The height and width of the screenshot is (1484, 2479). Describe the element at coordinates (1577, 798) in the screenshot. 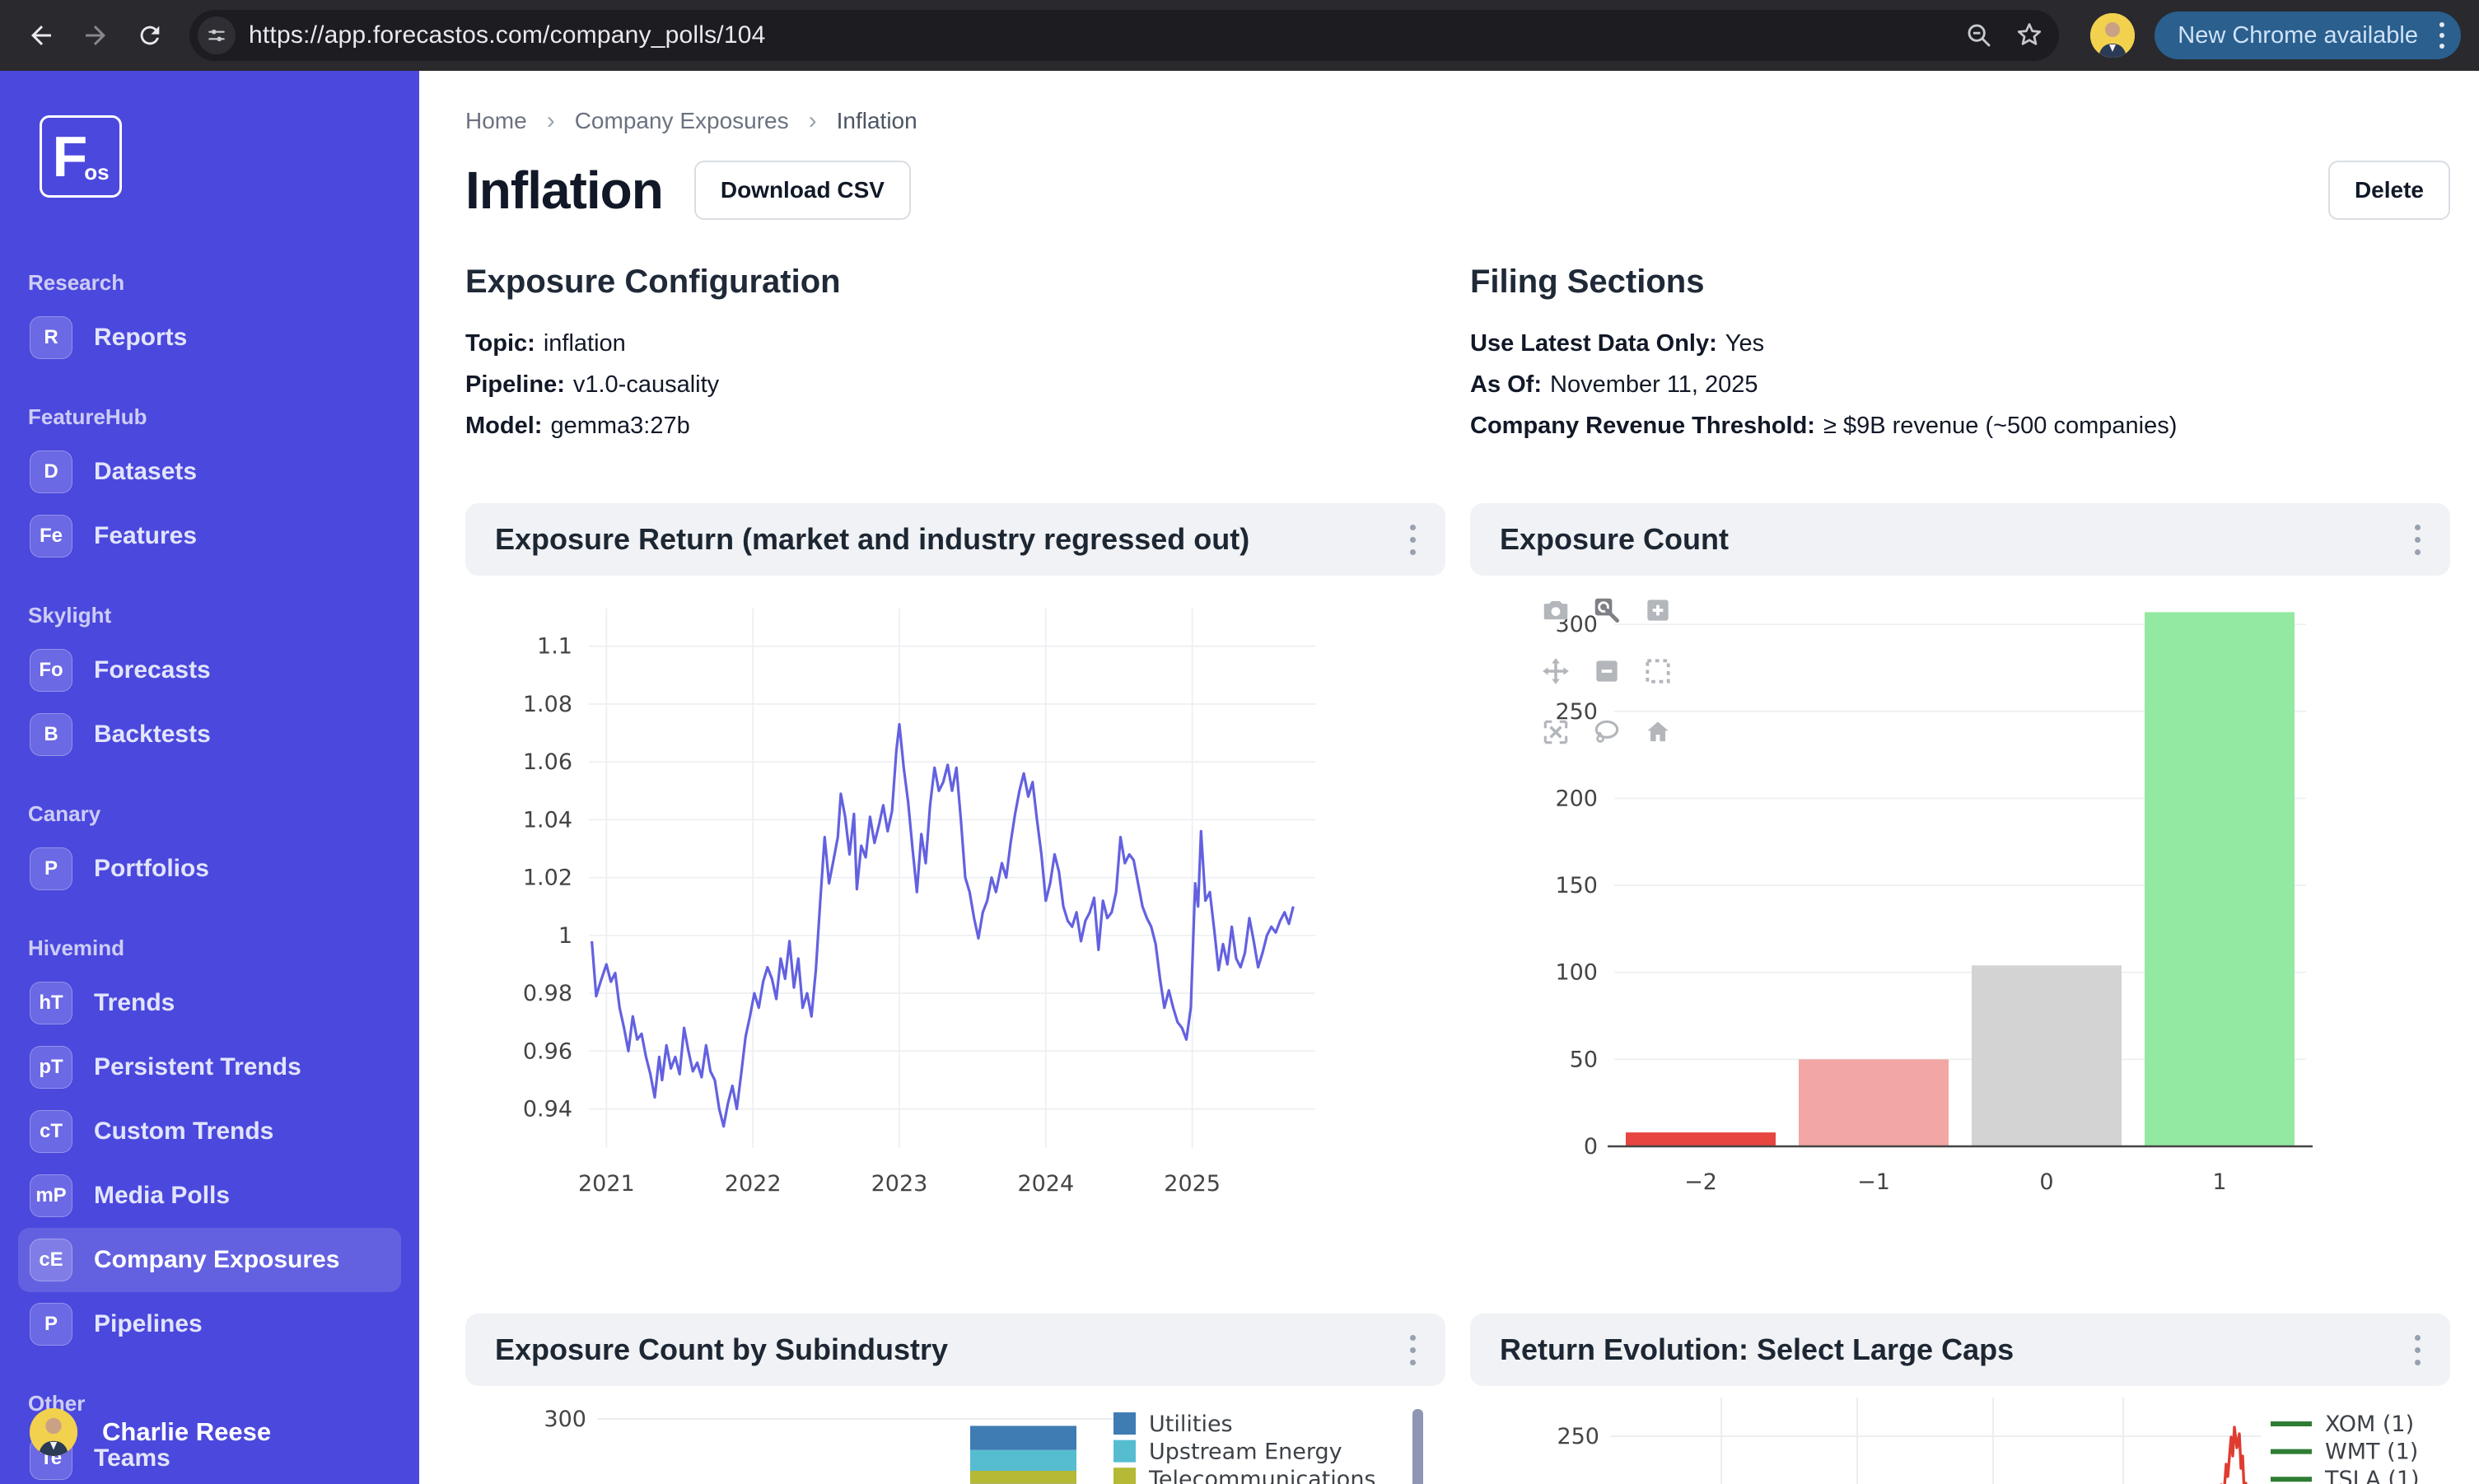

I see `svg-text: 200` at that location.